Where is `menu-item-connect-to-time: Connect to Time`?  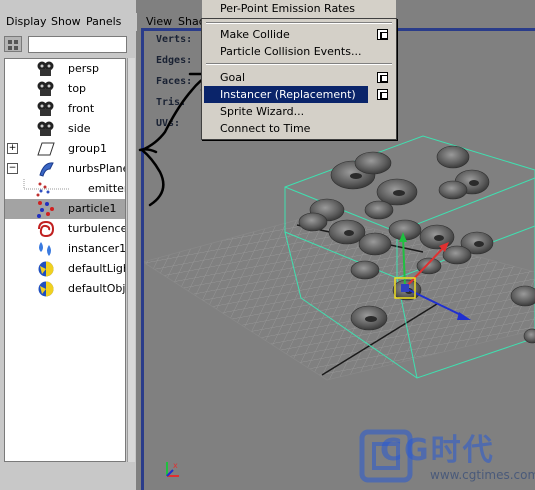 menu-item-connect-to-time: Connect to Time is located at coordinates (286, 128).